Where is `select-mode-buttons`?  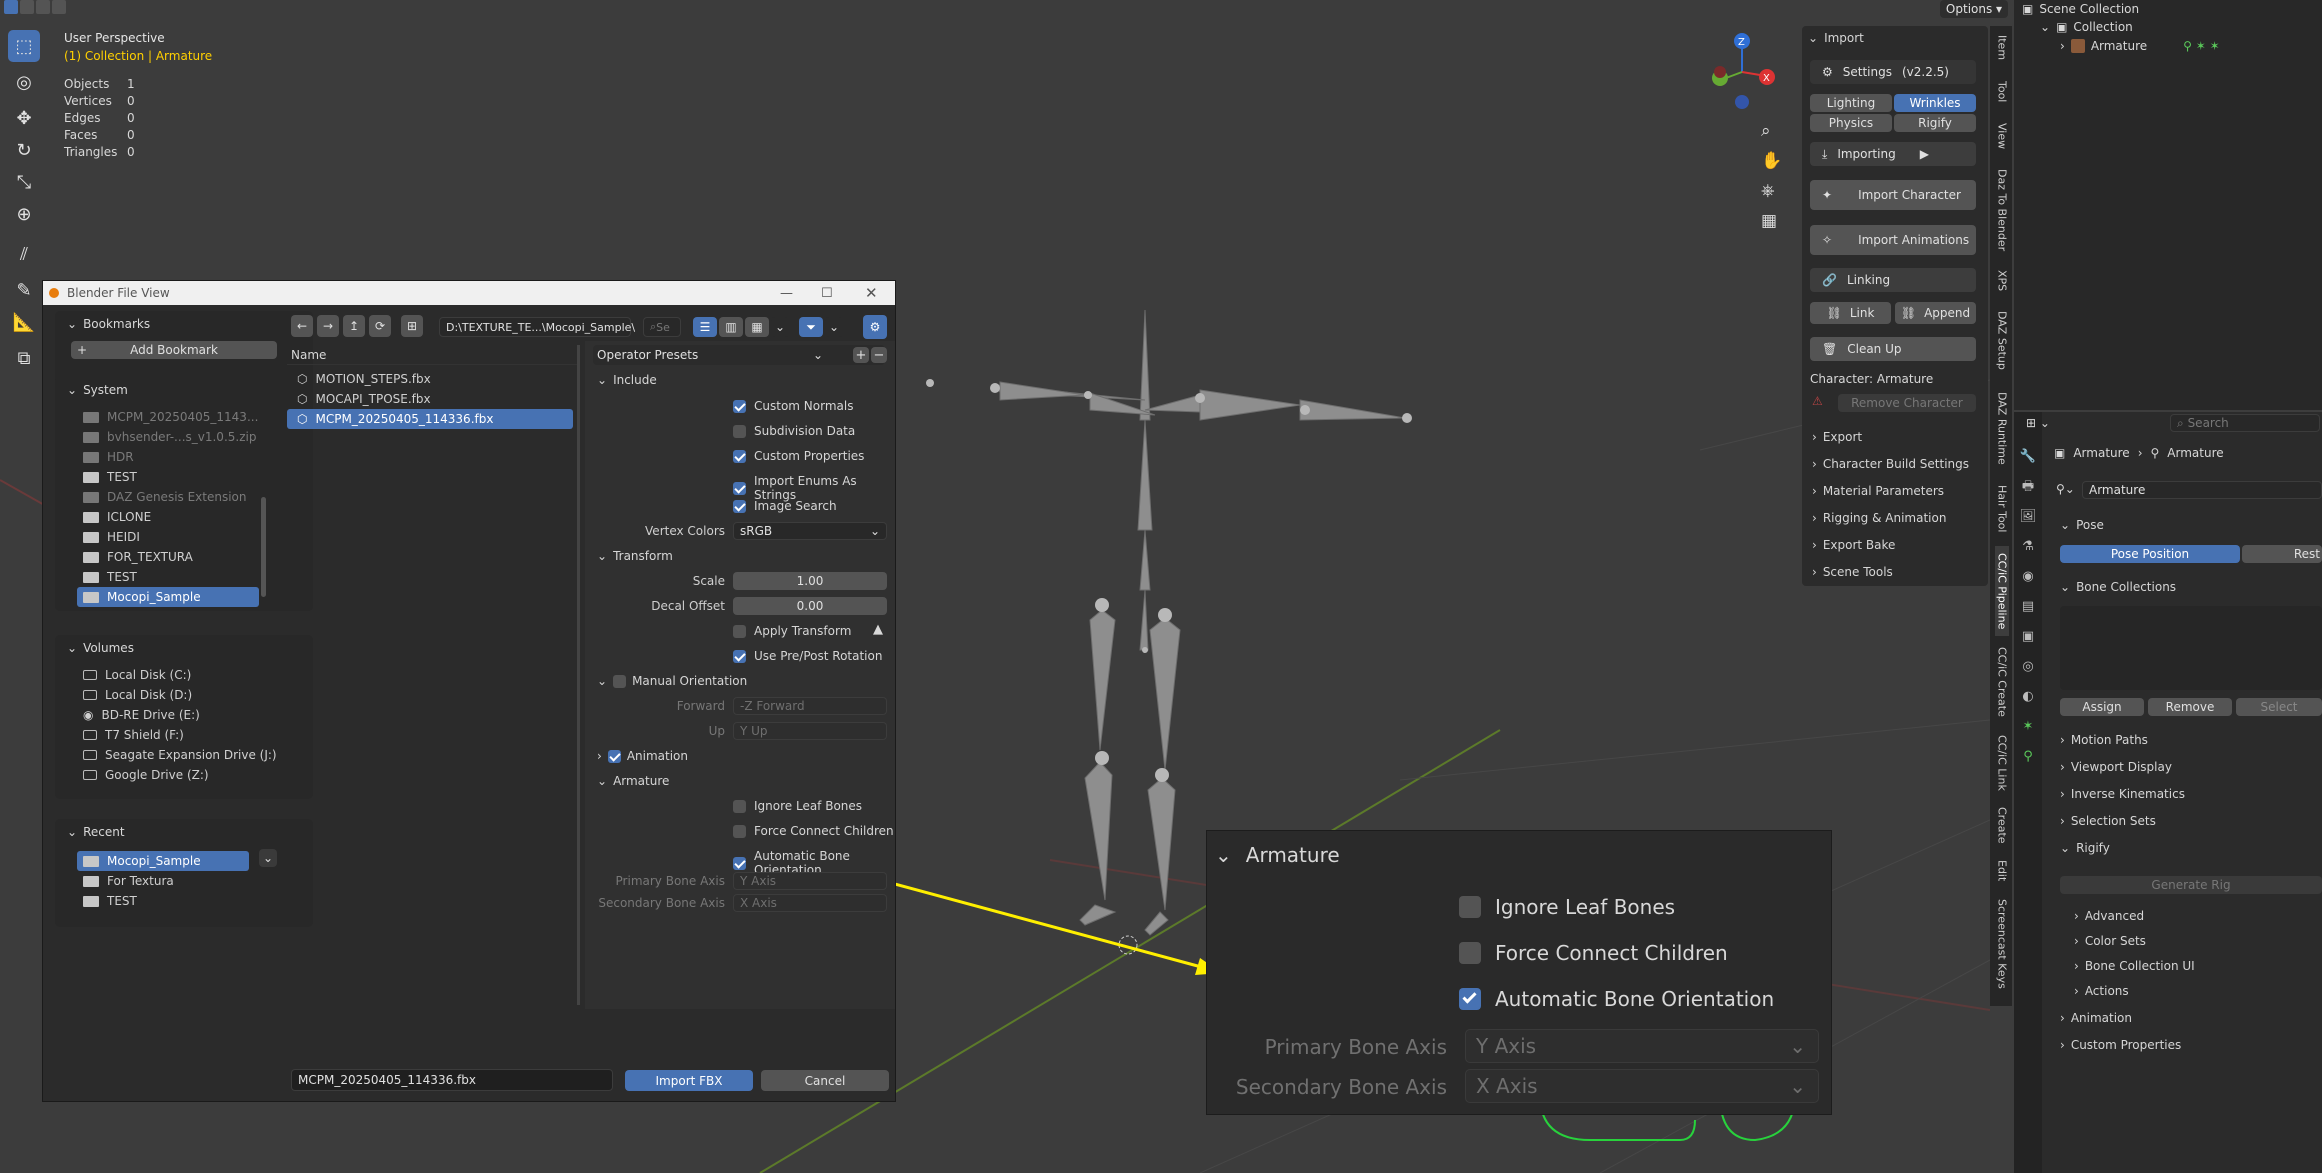 select-mode-buttons is located at coordinates (39, 8).